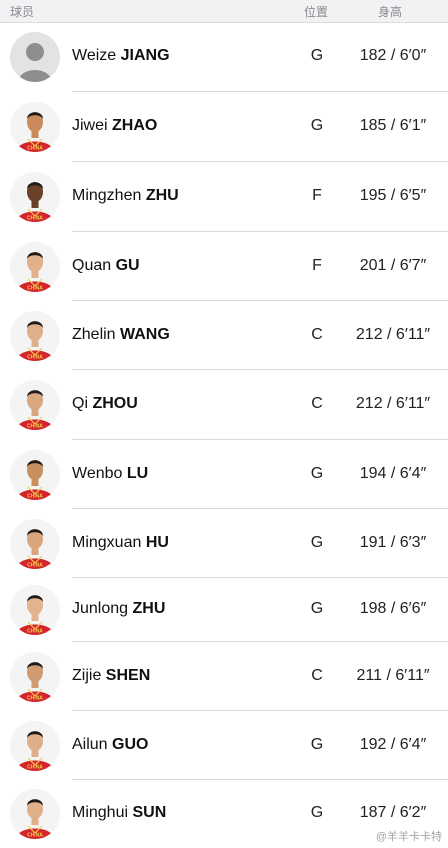 The image size is (448, 848). Describe the element at coordinates (107, 195) in the screenshot. I see `player-first-name: Mingzhen` at that location.